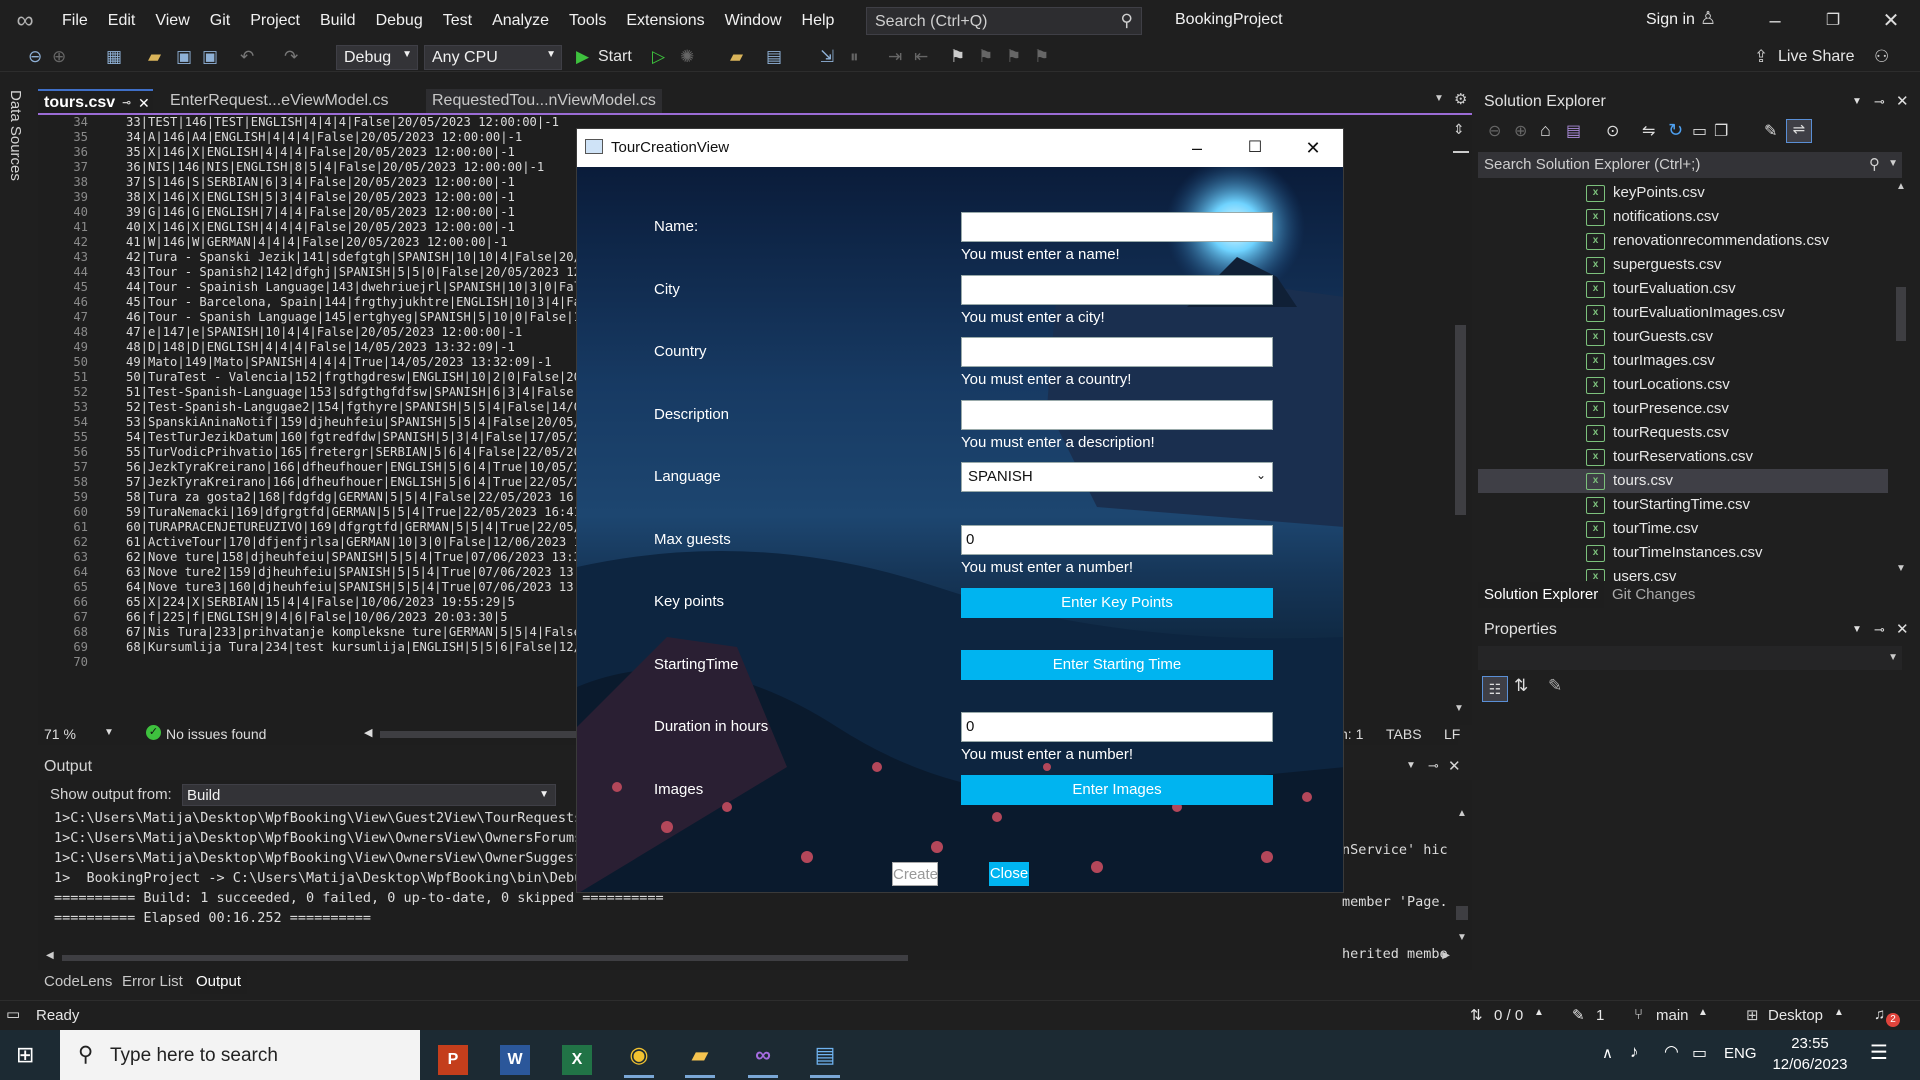 The width and height of the screenshot is (1920, 1080). Describe the element at coordinates (825, 1056) in the screenshot. I see `wpf-app-icon: ▤` at that location.